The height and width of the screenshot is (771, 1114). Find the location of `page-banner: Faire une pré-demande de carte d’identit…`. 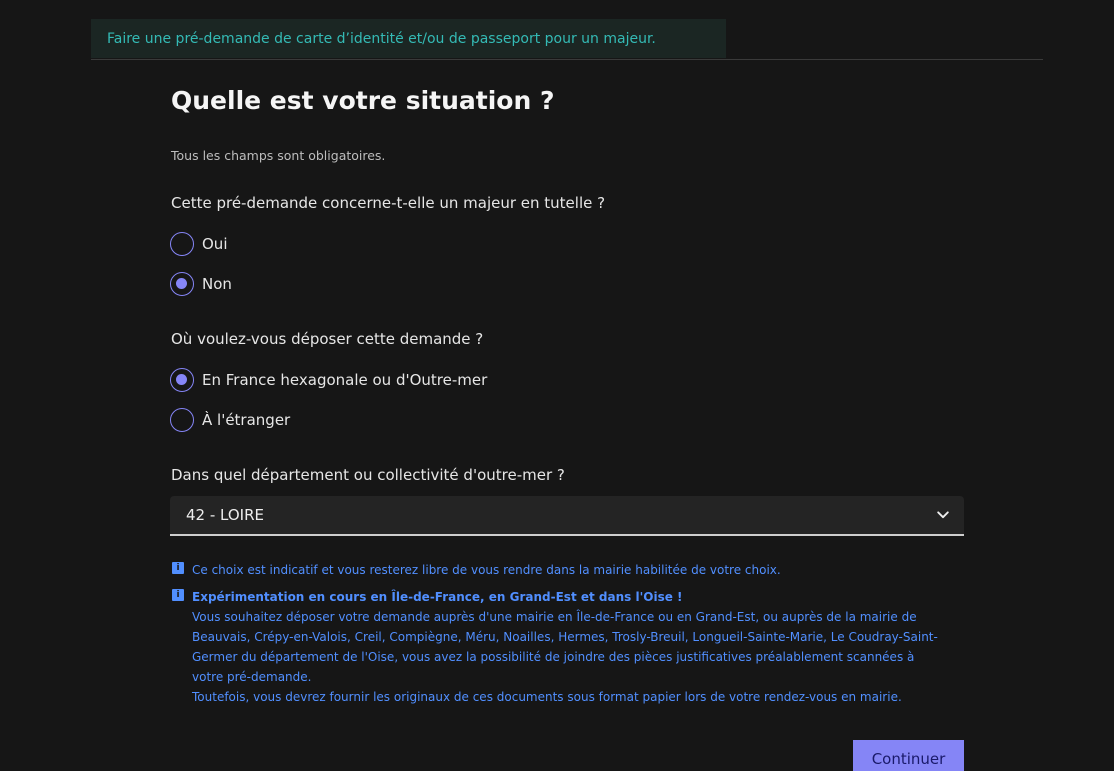

page-banner: Faire une pré-demande de carte d’identit… is located at coordinates (408, 38).